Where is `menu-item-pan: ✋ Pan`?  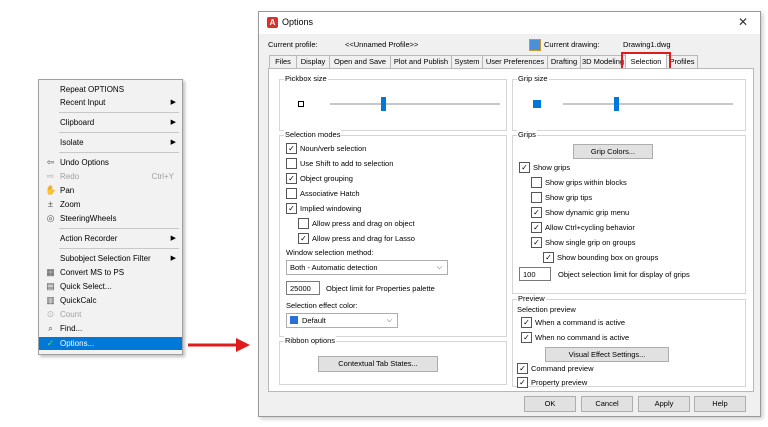
menu-item-pan: ✋ Pan is located at coordinates (110, 190).